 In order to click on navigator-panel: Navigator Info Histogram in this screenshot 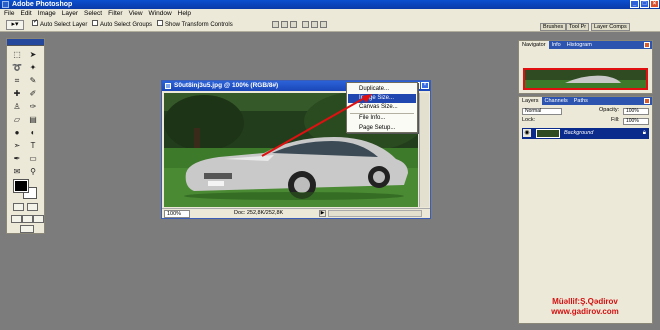, I will do `click(585, 67)`.